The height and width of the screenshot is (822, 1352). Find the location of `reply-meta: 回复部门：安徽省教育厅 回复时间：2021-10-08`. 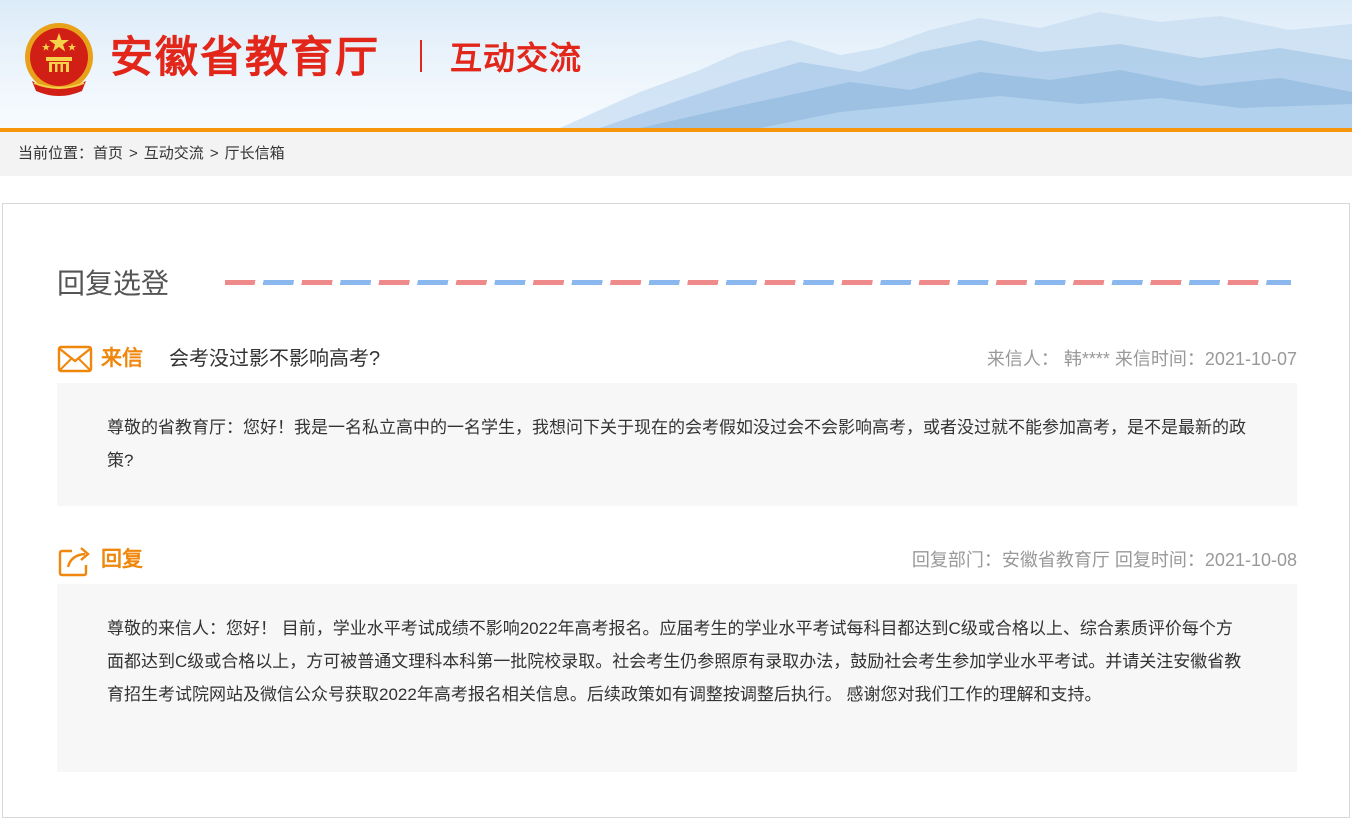

reply-meta: 回复部门：安徽省教育厅 回复时间：2021-10-08 is located at coordinates (1104, 560).